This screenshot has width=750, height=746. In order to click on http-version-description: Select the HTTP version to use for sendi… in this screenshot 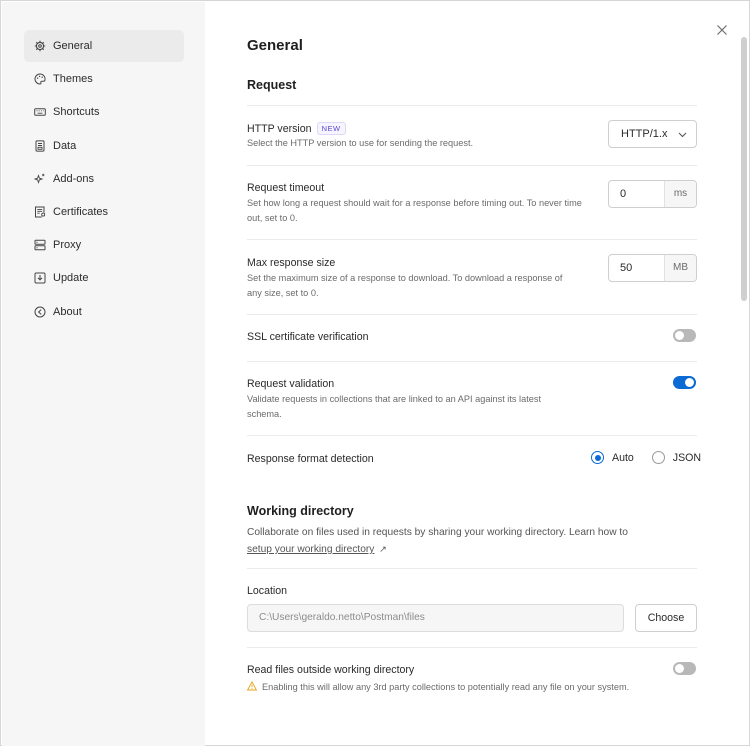, I will do `click(360, 143)`.